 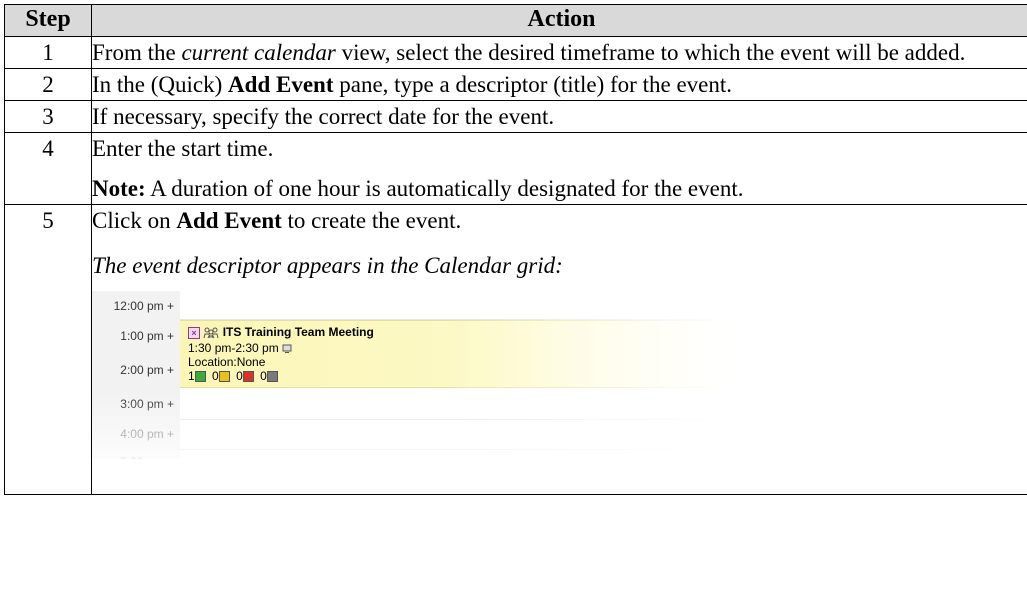 I want to click on event-location: Location:None, so click(x=227, y=362).